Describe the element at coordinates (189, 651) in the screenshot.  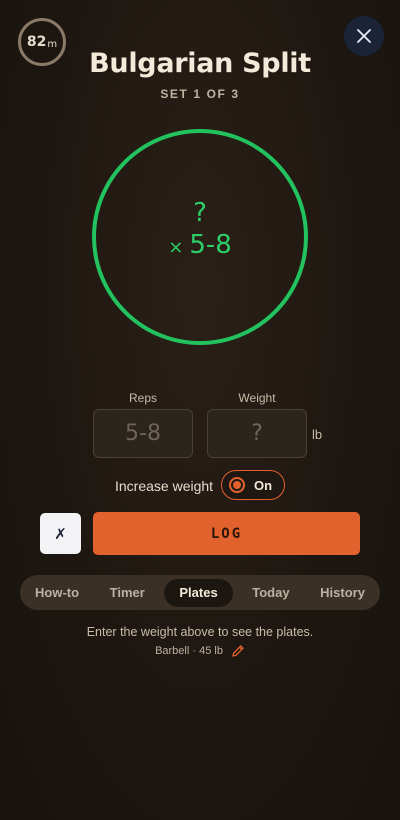
I see `barbell-label: Barbell · 45 lb` at that location.